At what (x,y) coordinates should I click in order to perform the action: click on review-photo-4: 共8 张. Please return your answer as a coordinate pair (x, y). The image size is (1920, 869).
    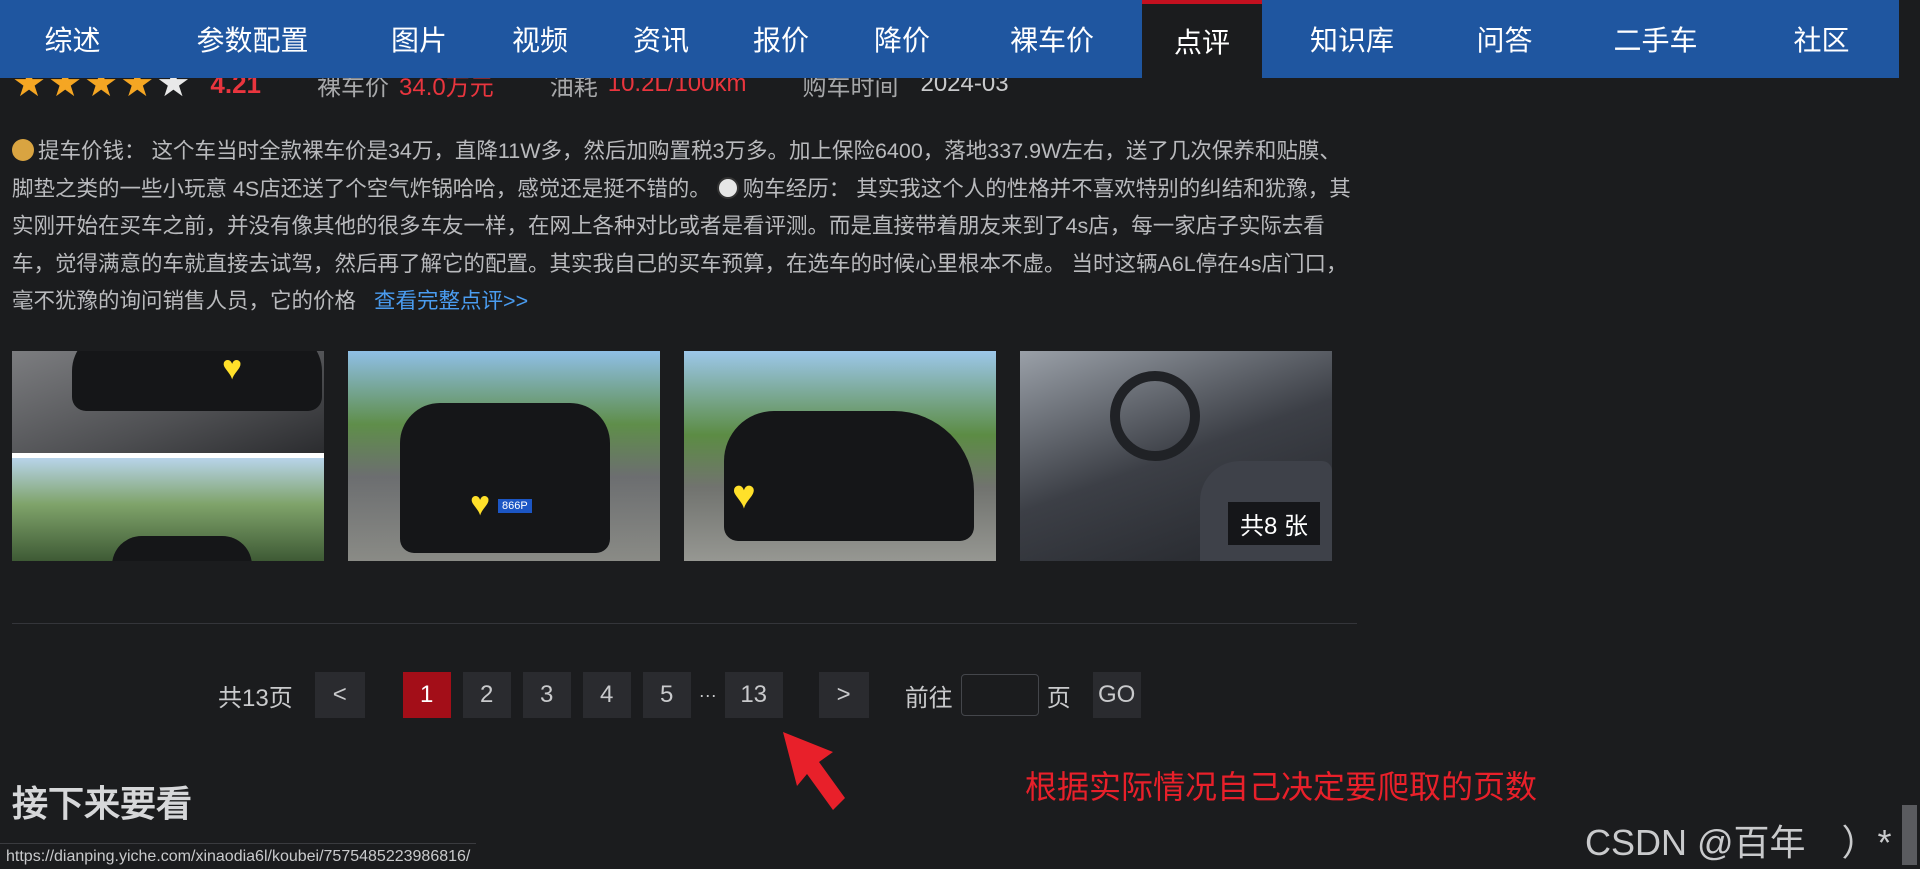
    Looking at the image, I should click on (1176, 456).